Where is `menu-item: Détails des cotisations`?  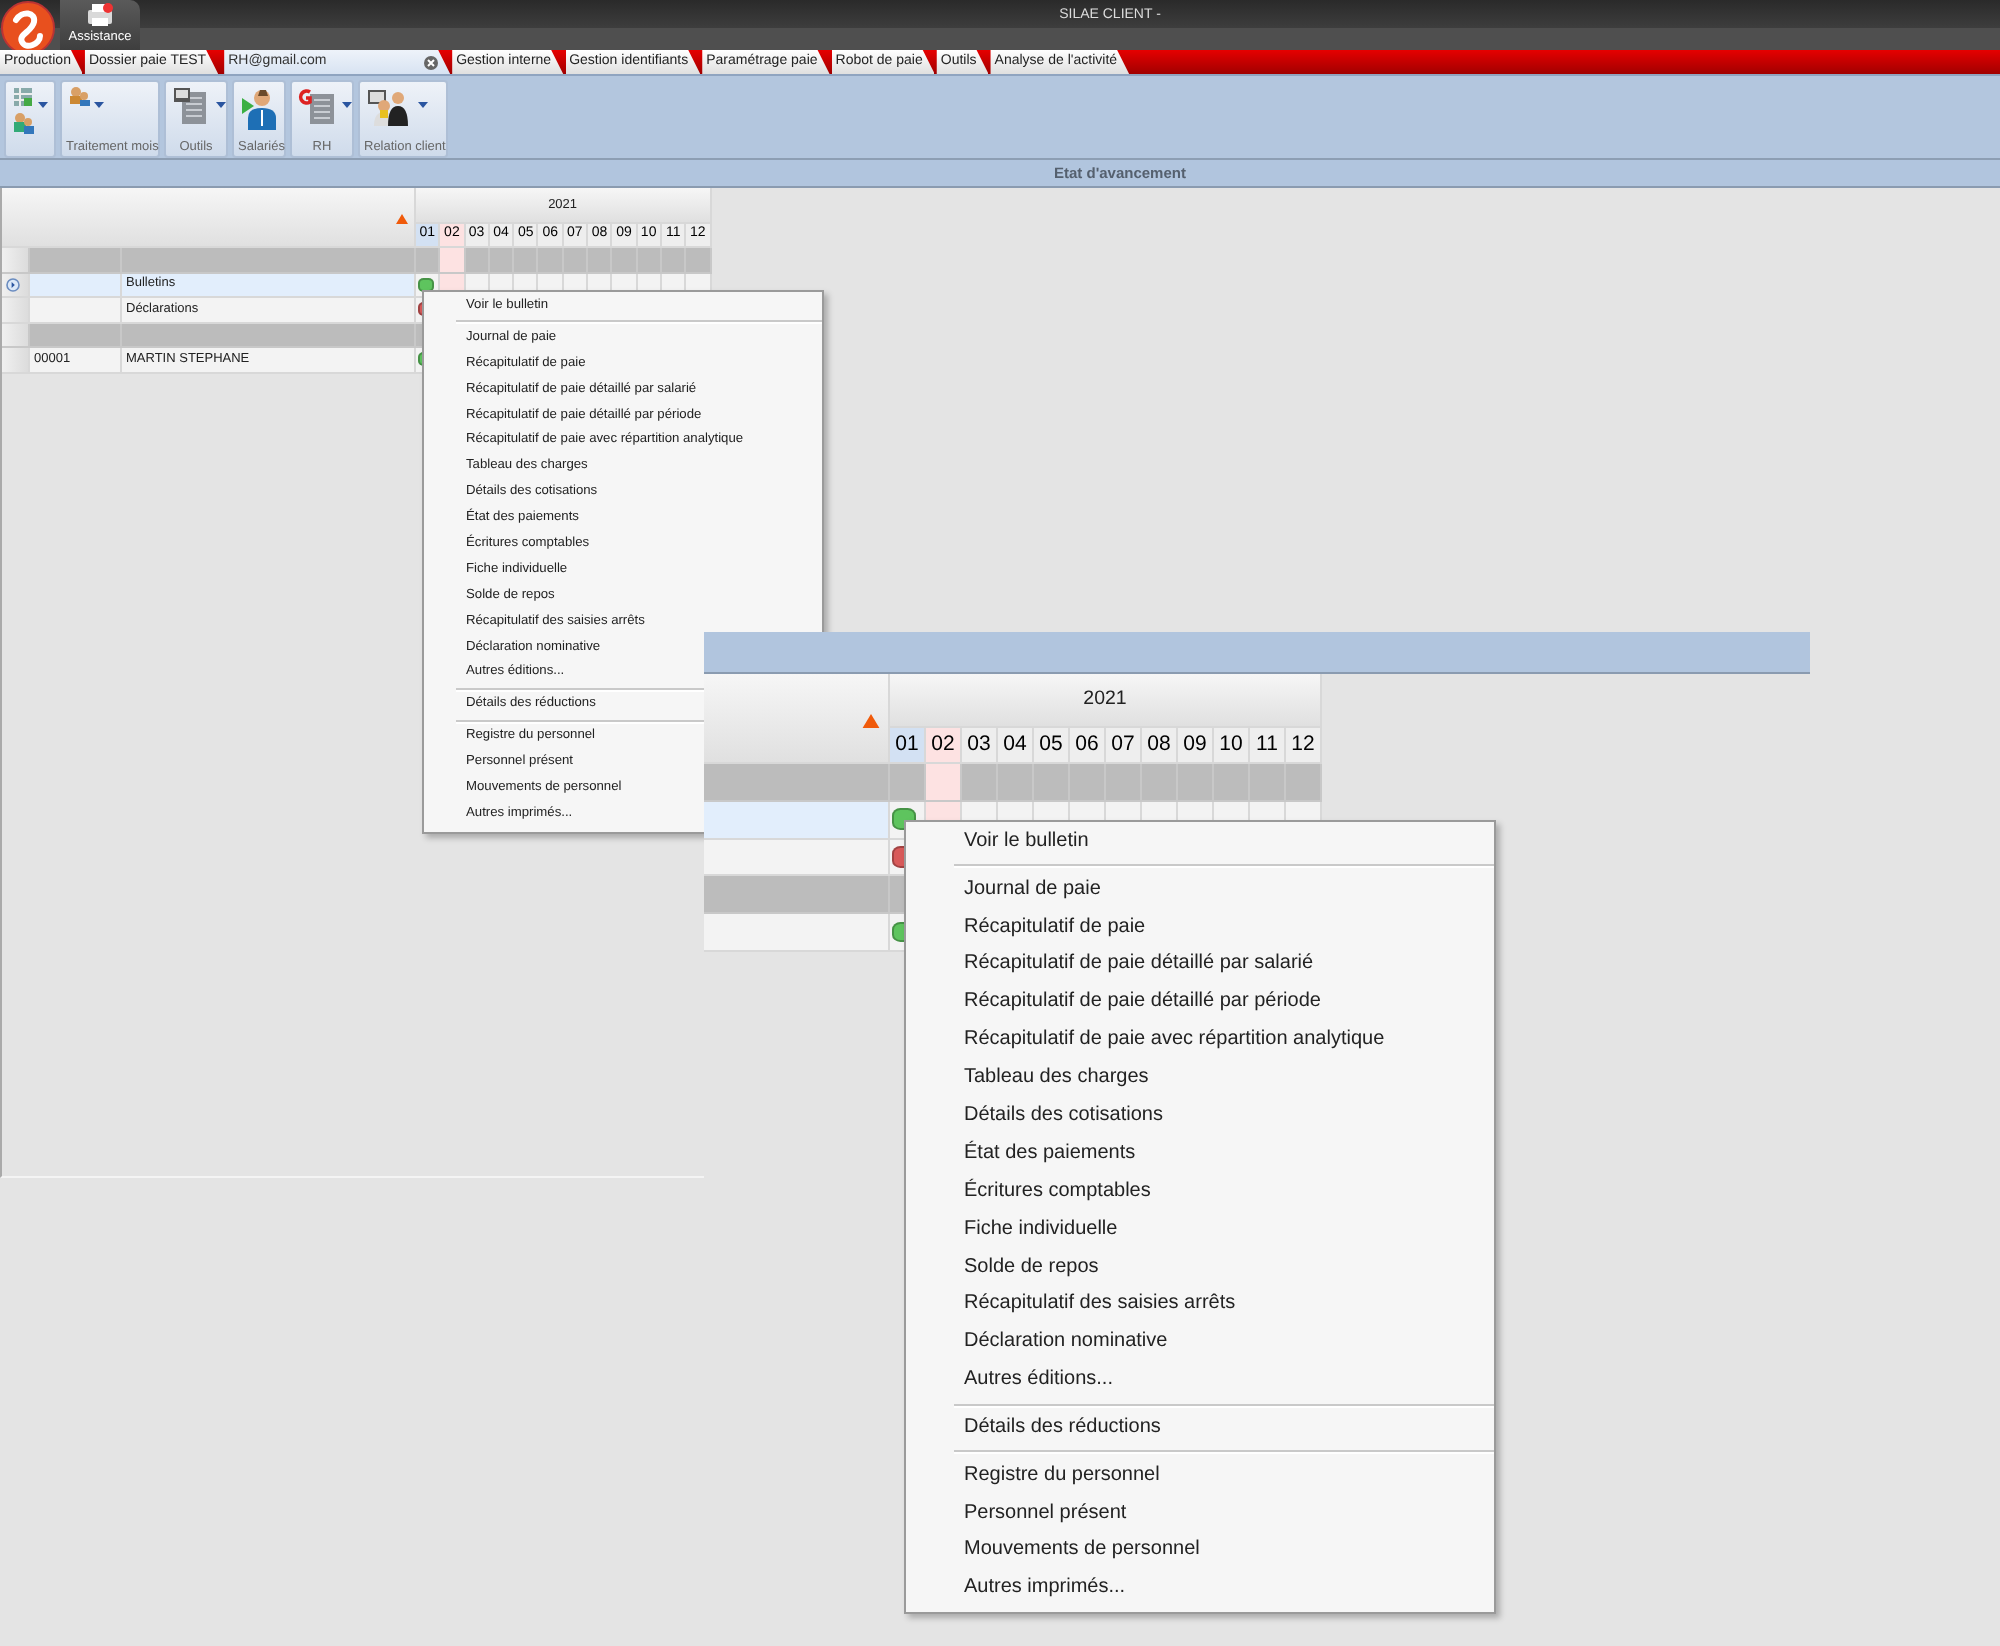 menu-item: Détails des cotisations is located at coordinates (1063, 1117).